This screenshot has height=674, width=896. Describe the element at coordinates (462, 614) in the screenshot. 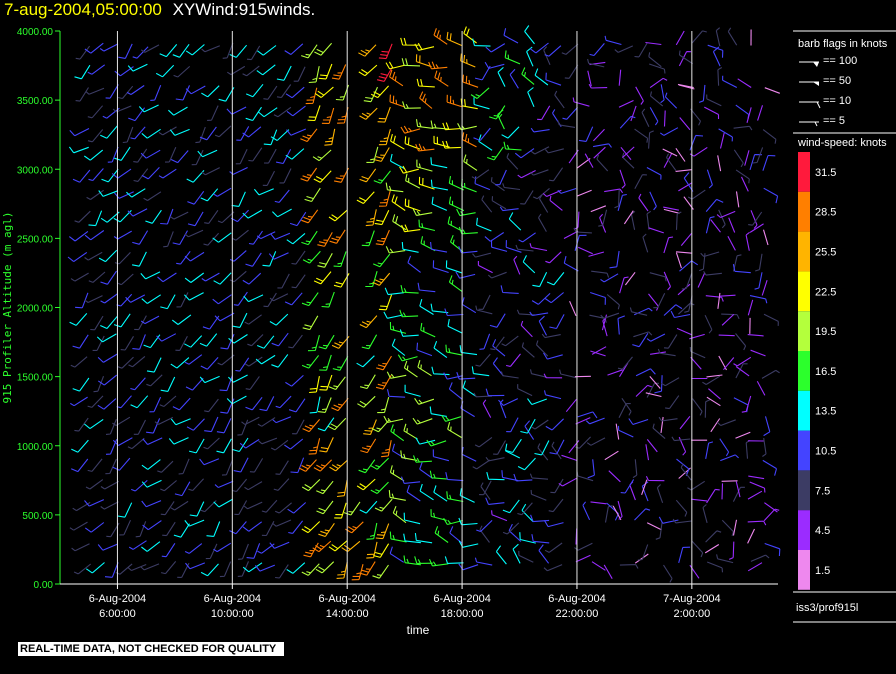

I see `x-tick-time: 18:00:00` at that location.